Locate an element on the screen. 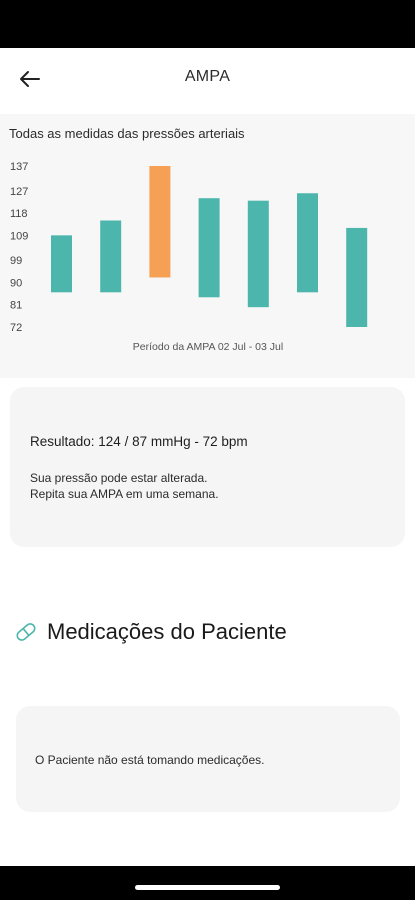 The height and width of the screenshot is (900, 415). result-message-line-2: Repita sua AMPA em uma semana. is located at coordinates (124, 494).